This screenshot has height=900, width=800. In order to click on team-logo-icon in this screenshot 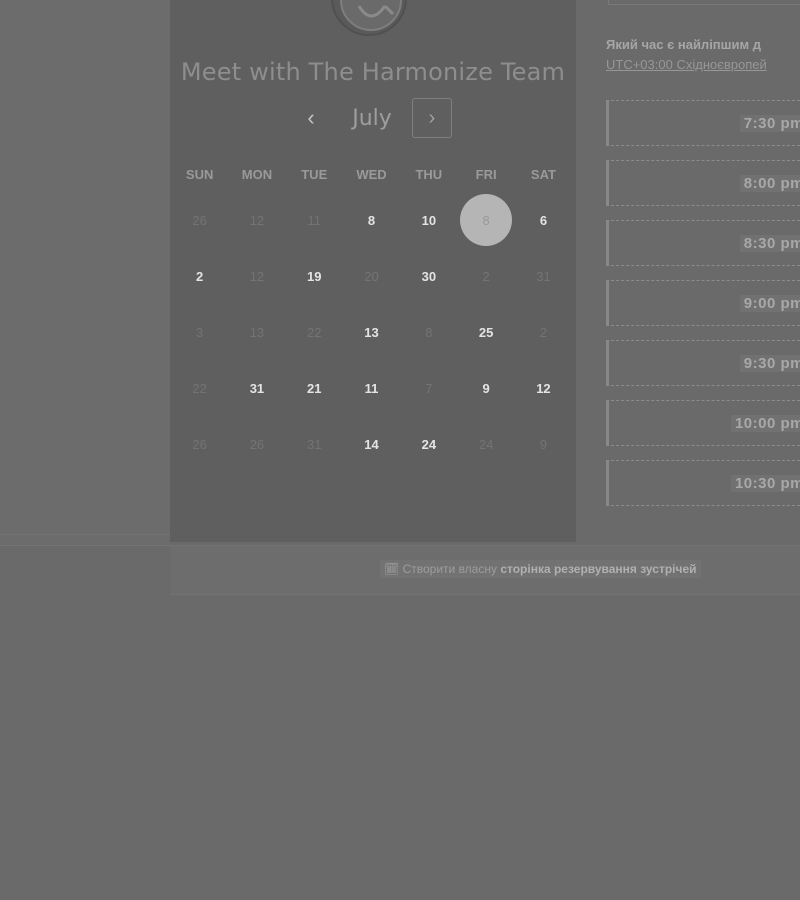, I will do `click(371, 15)`.